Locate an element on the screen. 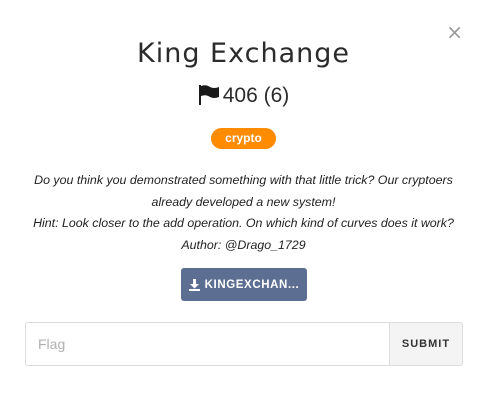 The height and width of the screenshot is (408, 487). flag-input is located at coordinates (207, 344).